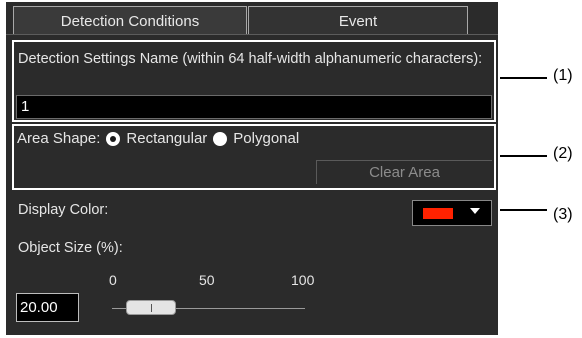 This screenshot has width=582, height=338. Describe the element at coordinates (166, 138) in the screenshot. I see `radio-rectangular-label: Rectangular` at that location.